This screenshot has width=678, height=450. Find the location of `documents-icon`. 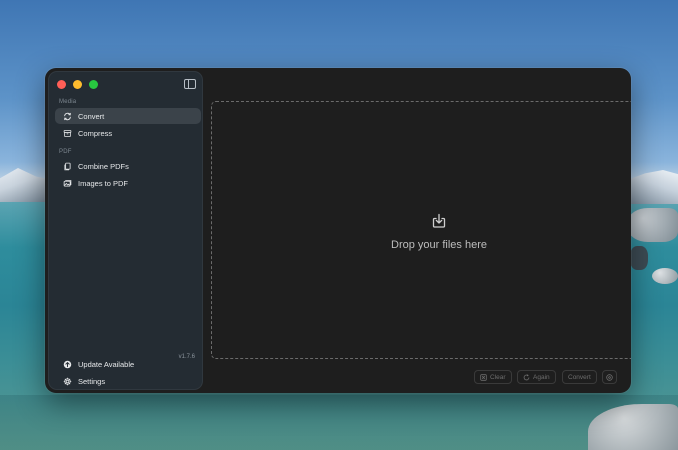

documents-icon is located at coordinates (67, 166).